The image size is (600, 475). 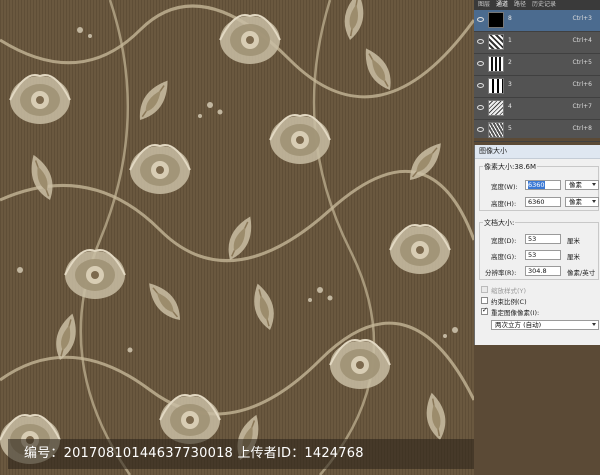 I want to click on dialog-title: 图像大小, so click(x=537, y=152).